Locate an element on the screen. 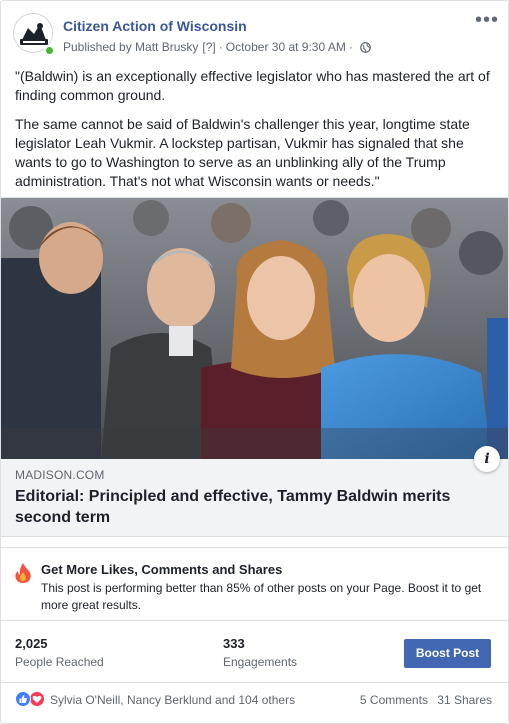 This screenshot has height=724, width=509. people-reached-value: 2,025 is located at coordinates (31, 643).